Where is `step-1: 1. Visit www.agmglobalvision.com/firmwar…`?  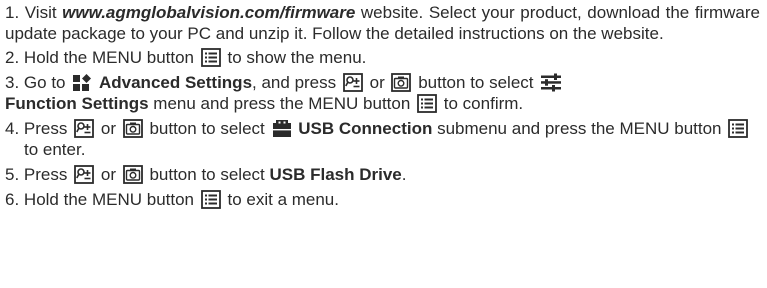 step-1: 1. Visit www.agmglobalvision.com/firmwar… is located at coordinates (382, 23).